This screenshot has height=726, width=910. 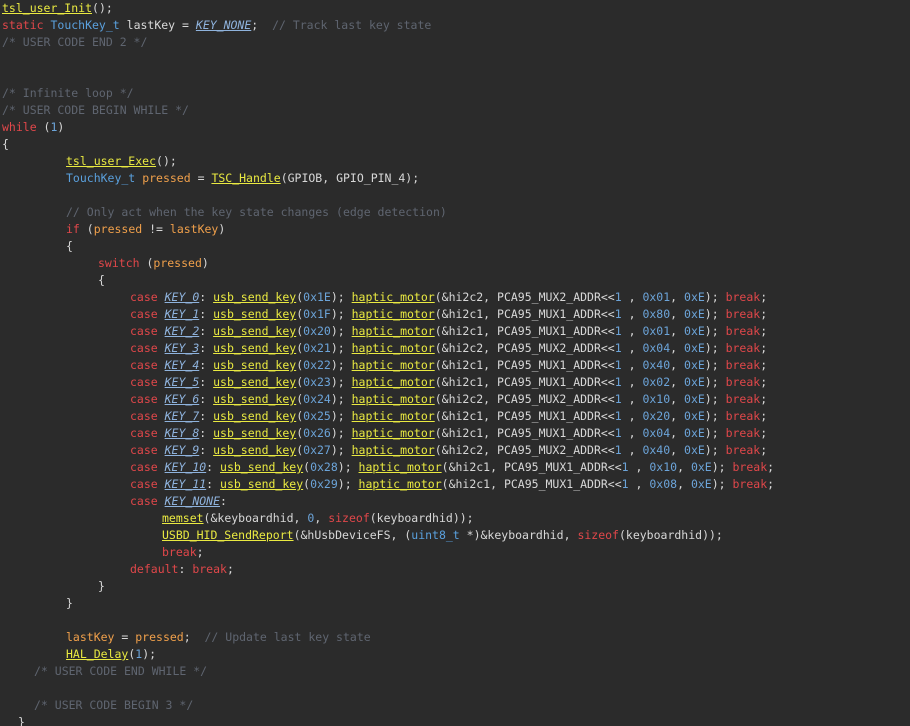 I want to click on number-token: 0x21, so click(x=317, y=348).